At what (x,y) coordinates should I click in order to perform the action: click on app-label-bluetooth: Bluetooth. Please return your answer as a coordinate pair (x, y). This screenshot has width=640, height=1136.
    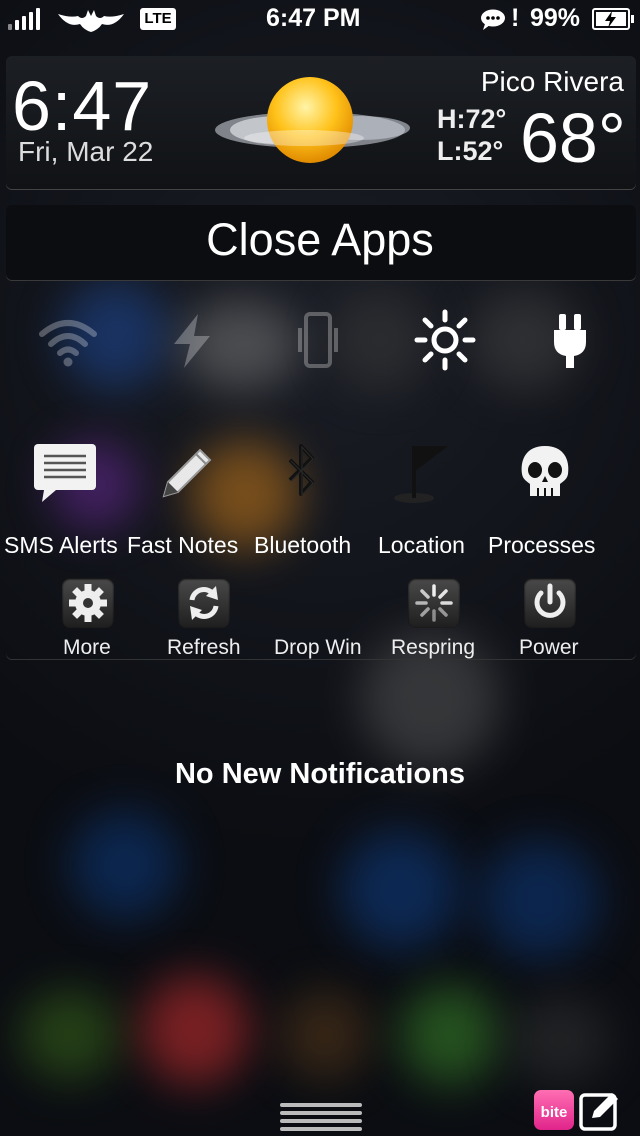
    Looking at the image, I should click on (303, 545).